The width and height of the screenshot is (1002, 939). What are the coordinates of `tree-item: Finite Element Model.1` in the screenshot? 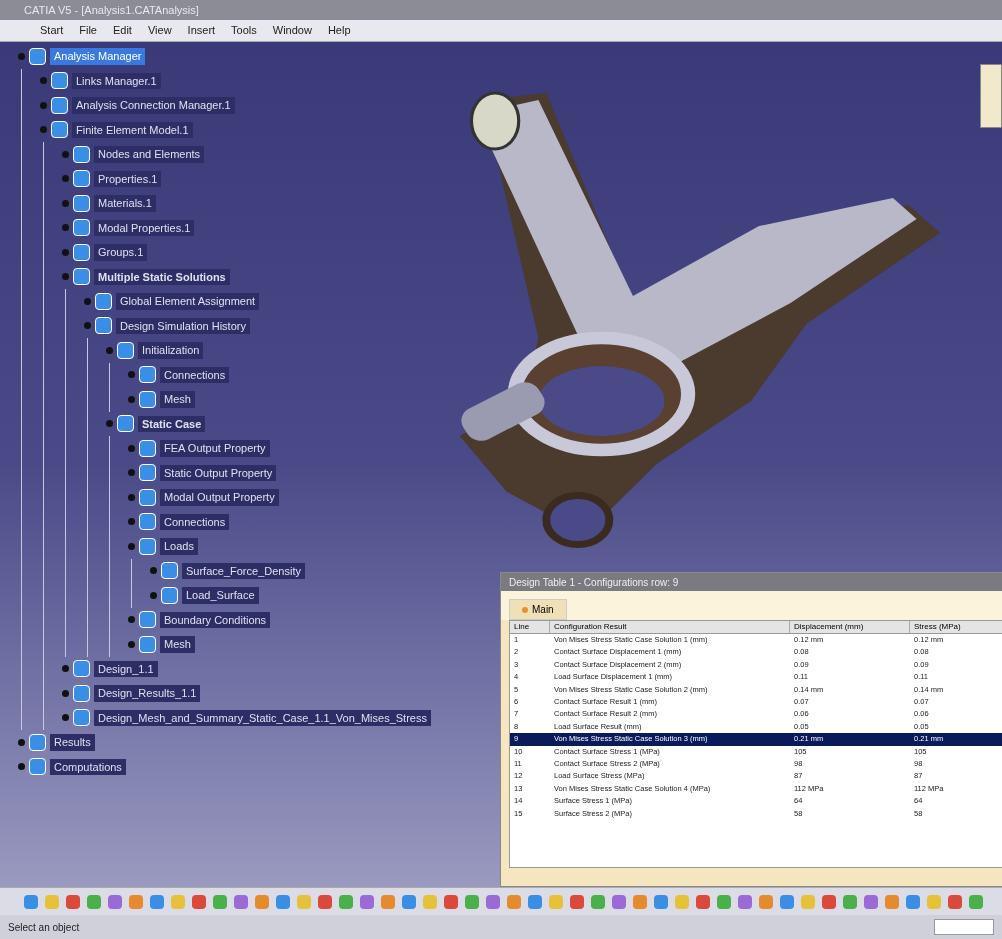 It's located at (132, 129).